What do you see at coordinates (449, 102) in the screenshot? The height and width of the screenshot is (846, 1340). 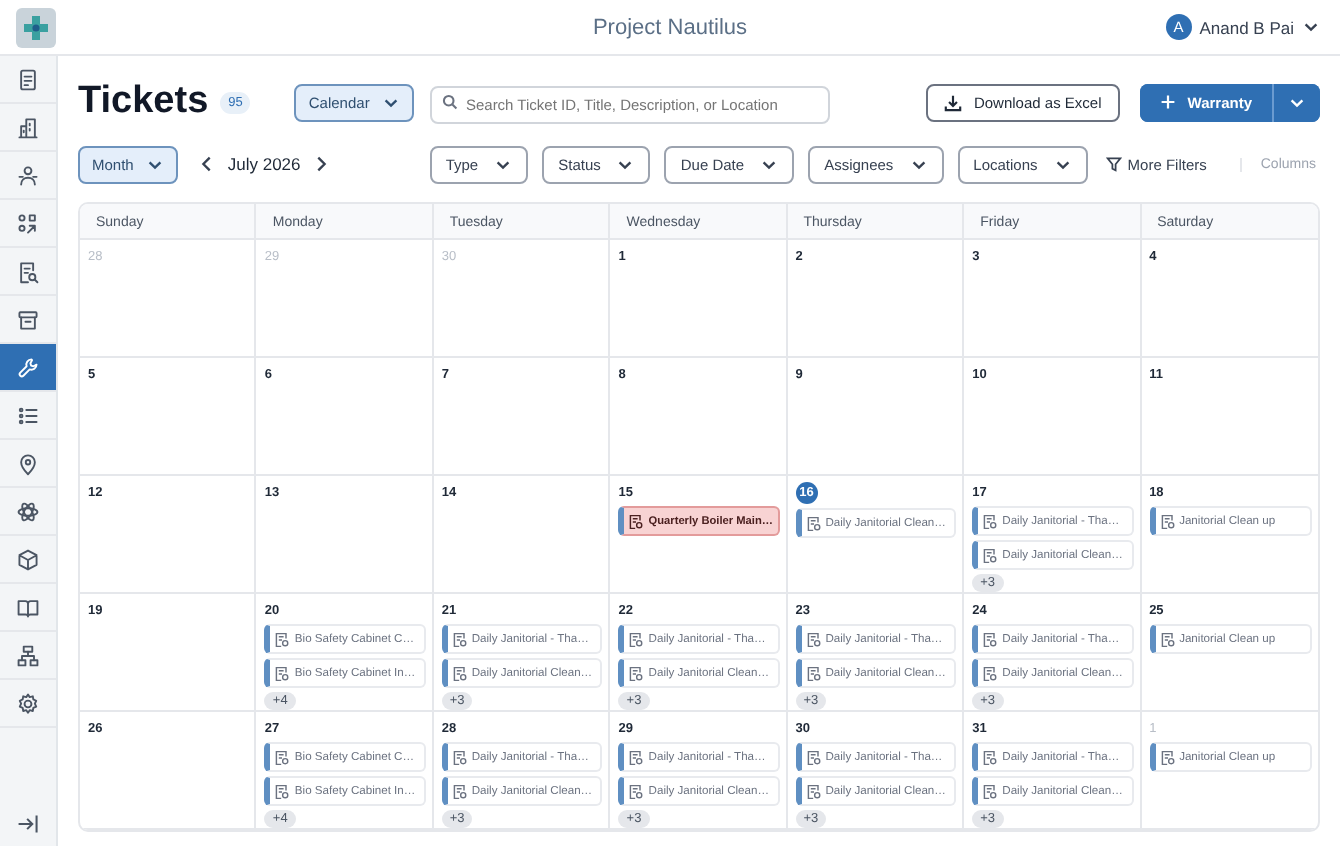 I see `search-icon` at bounding box center [449, 102].